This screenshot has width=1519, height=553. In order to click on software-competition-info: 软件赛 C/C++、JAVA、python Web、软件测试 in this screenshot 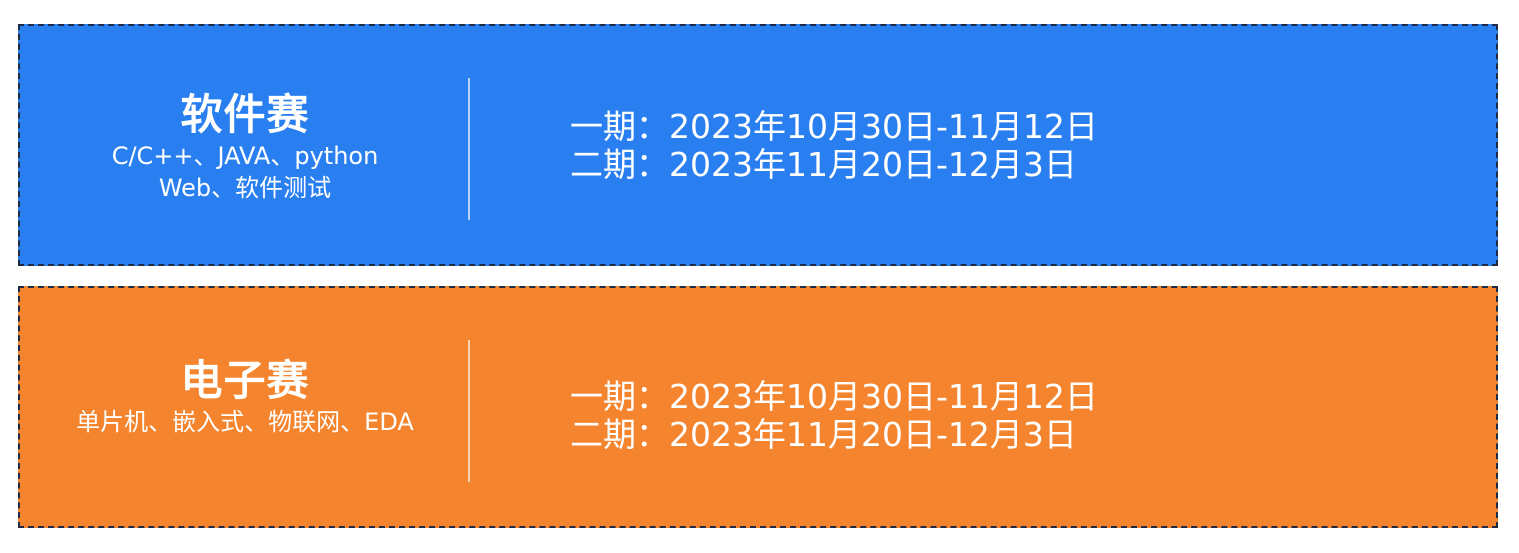, I will do `click(245, 145)`.